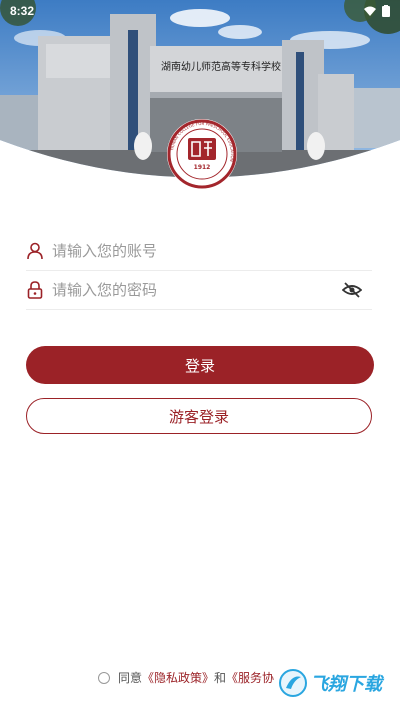  What do you see at coordinates (377, 11) in the screenshot?
I see `status-icons` at bounding box center [377, 11].